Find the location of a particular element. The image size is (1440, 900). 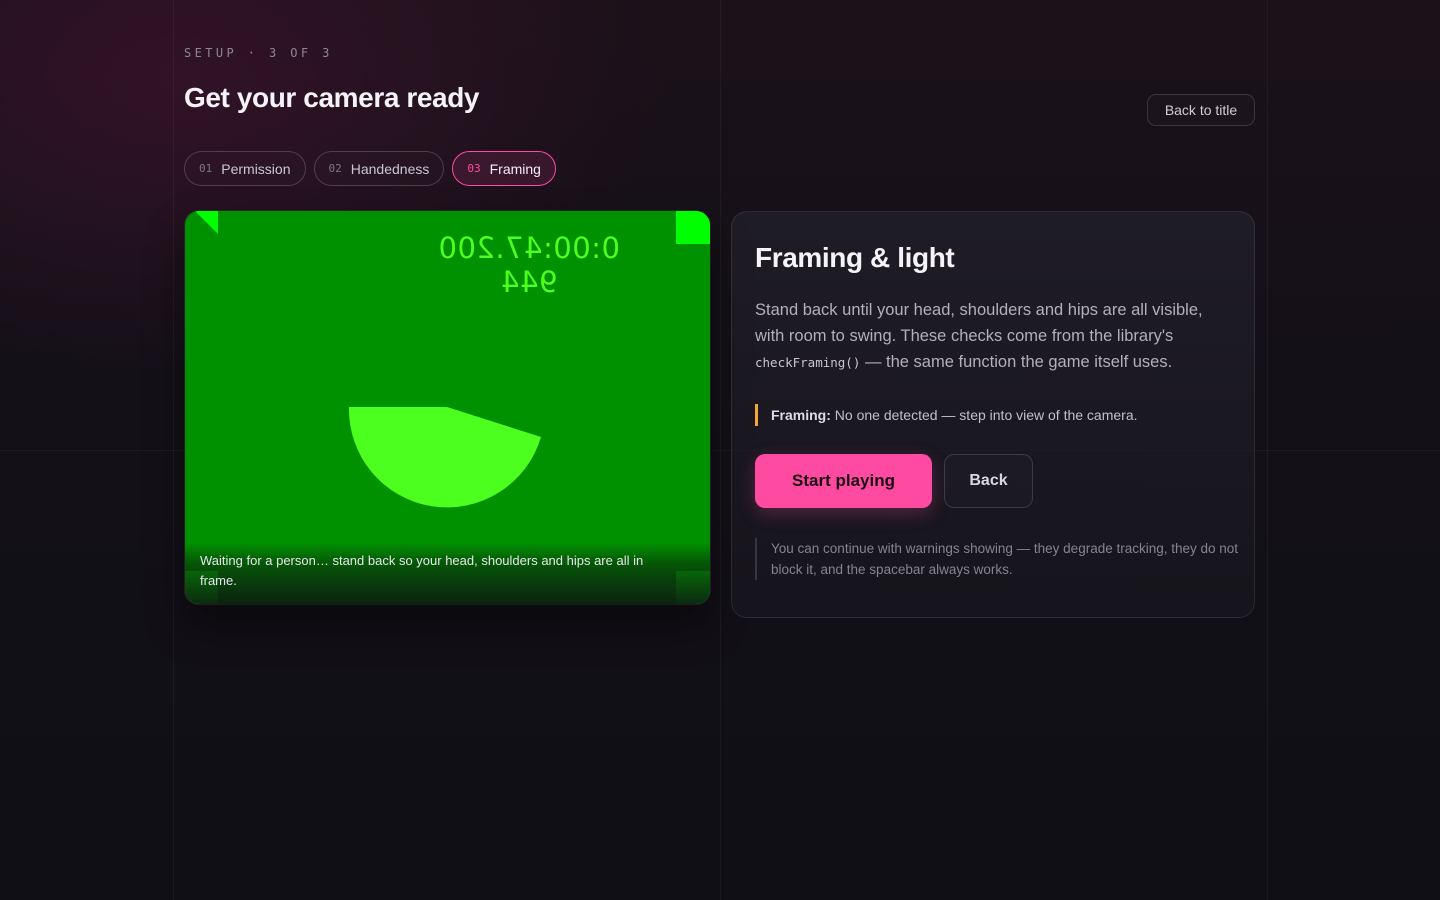

step-number: 03 is located at coordinates (474, 168).